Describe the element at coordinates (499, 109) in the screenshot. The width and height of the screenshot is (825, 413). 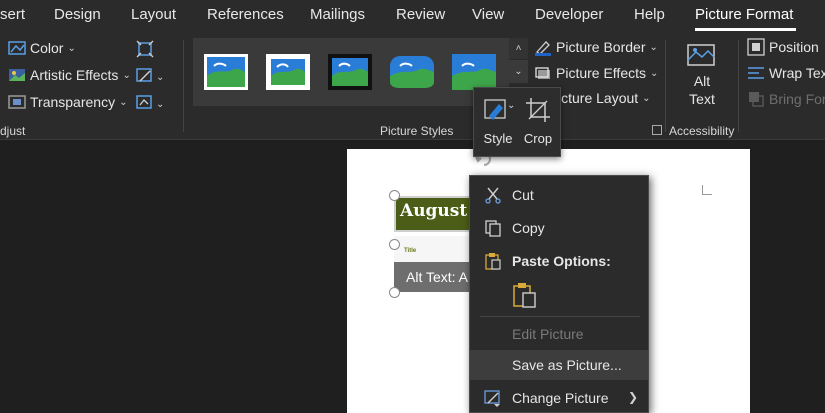
I see `style-icon: ⌄` at that location.